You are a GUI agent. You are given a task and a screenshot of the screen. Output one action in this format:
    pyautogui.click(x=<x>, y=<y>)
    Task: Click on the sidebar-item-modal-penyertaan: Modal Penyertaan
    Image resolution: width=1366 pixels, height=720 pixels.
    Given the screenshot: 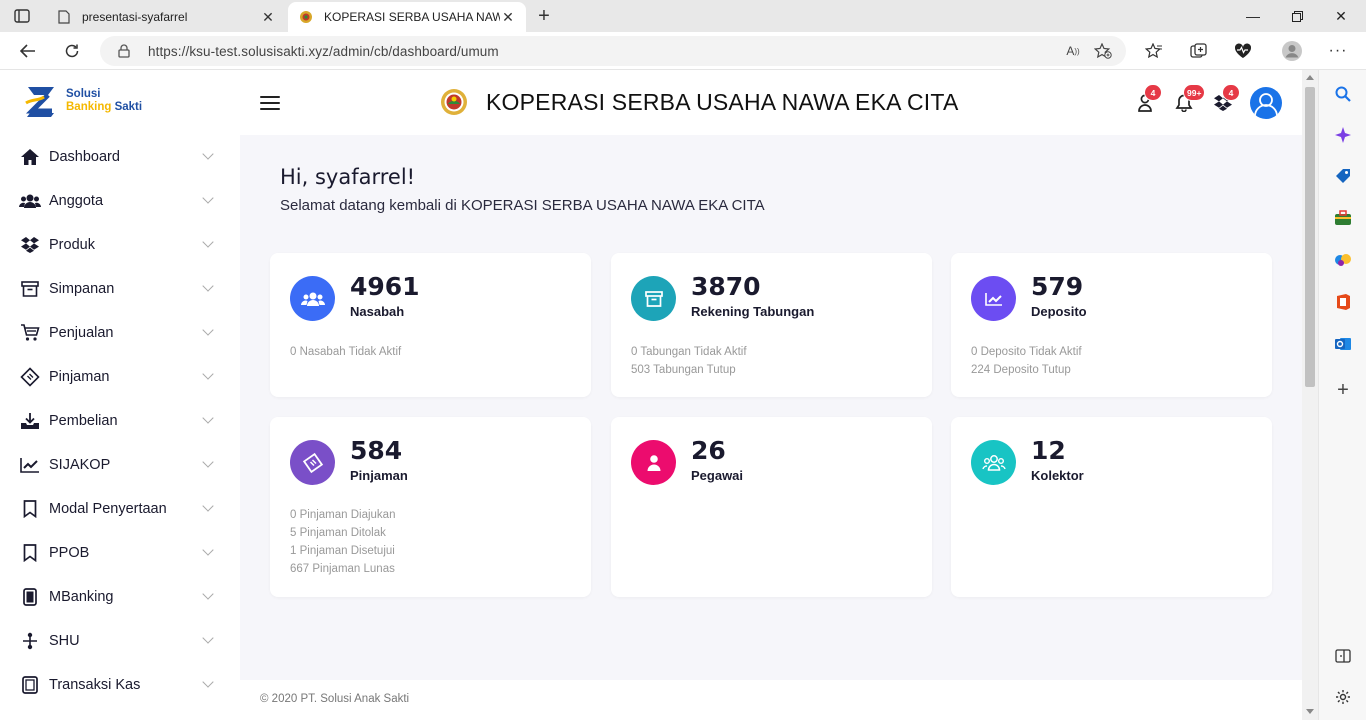 What is the action you would take?
    pyautogui.click(x=120, y=509)
    